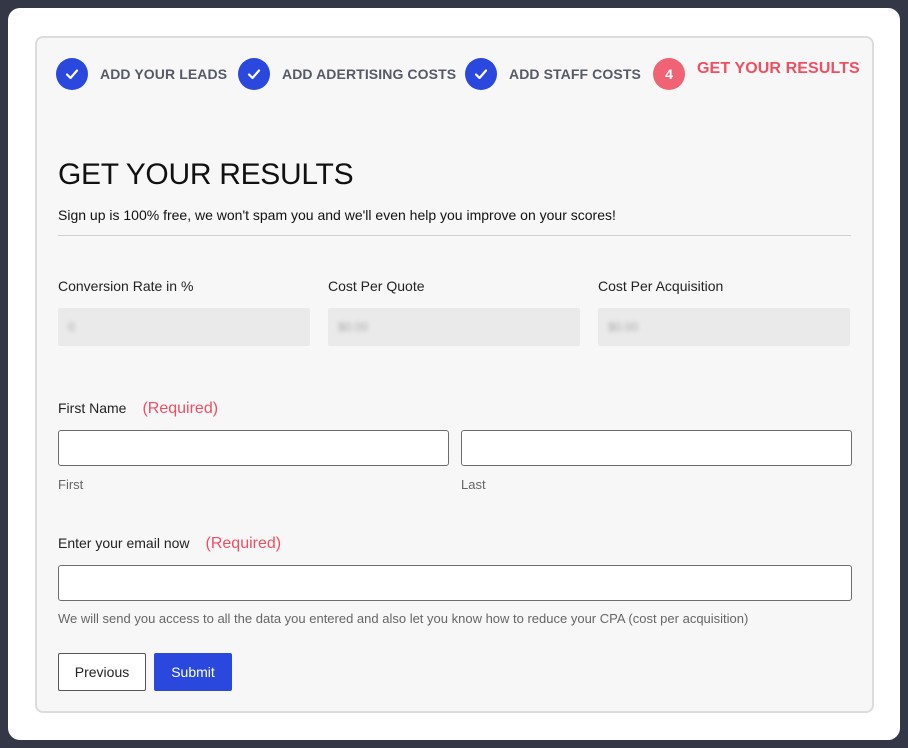 The height and width of the screenshot is (748, 908). I want to click on step-add-advertising-costs: ADD ADERTISING COSTS, so click(347, 74).